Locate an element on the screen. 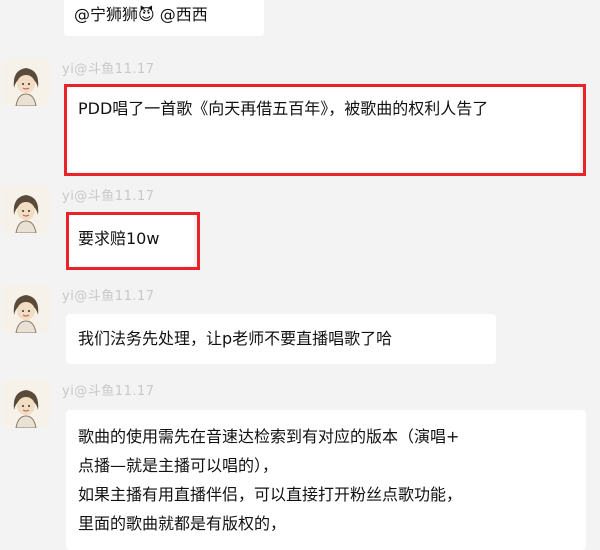  message-line: 歌曲的使用需先在音速达检索到有对应的版本（演唱+ is located at coordinates (269, 436).